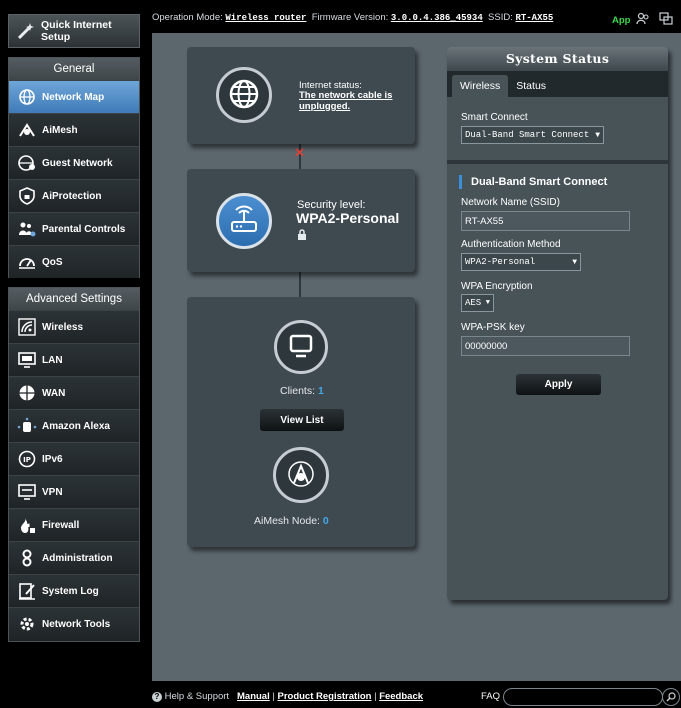 The width and height of the screenshot is (681, 708). I want to click on system-status-title: System Status, so click(557, 59).